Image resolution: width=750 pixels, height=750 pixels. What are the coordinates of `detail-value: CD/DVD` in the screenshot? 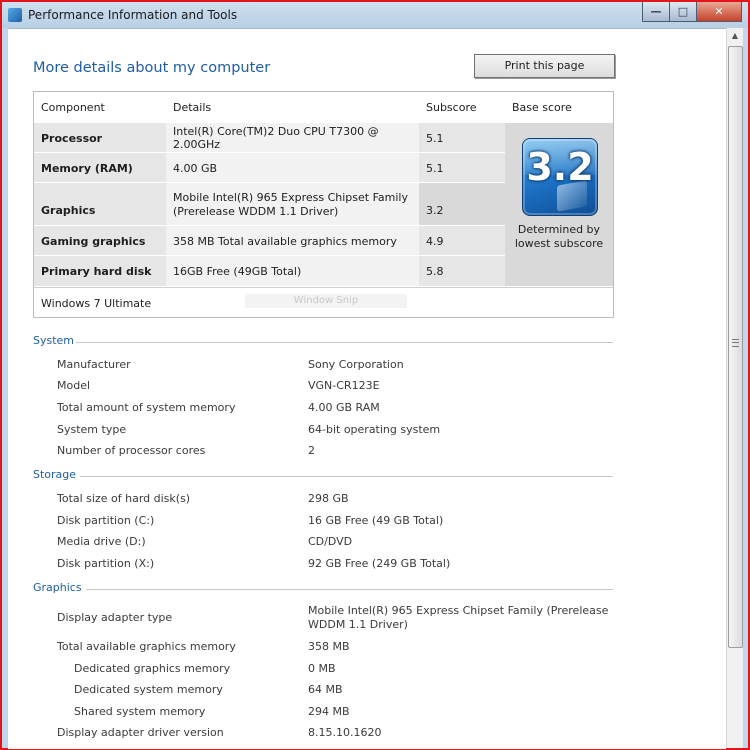 It's located at (330, 541).